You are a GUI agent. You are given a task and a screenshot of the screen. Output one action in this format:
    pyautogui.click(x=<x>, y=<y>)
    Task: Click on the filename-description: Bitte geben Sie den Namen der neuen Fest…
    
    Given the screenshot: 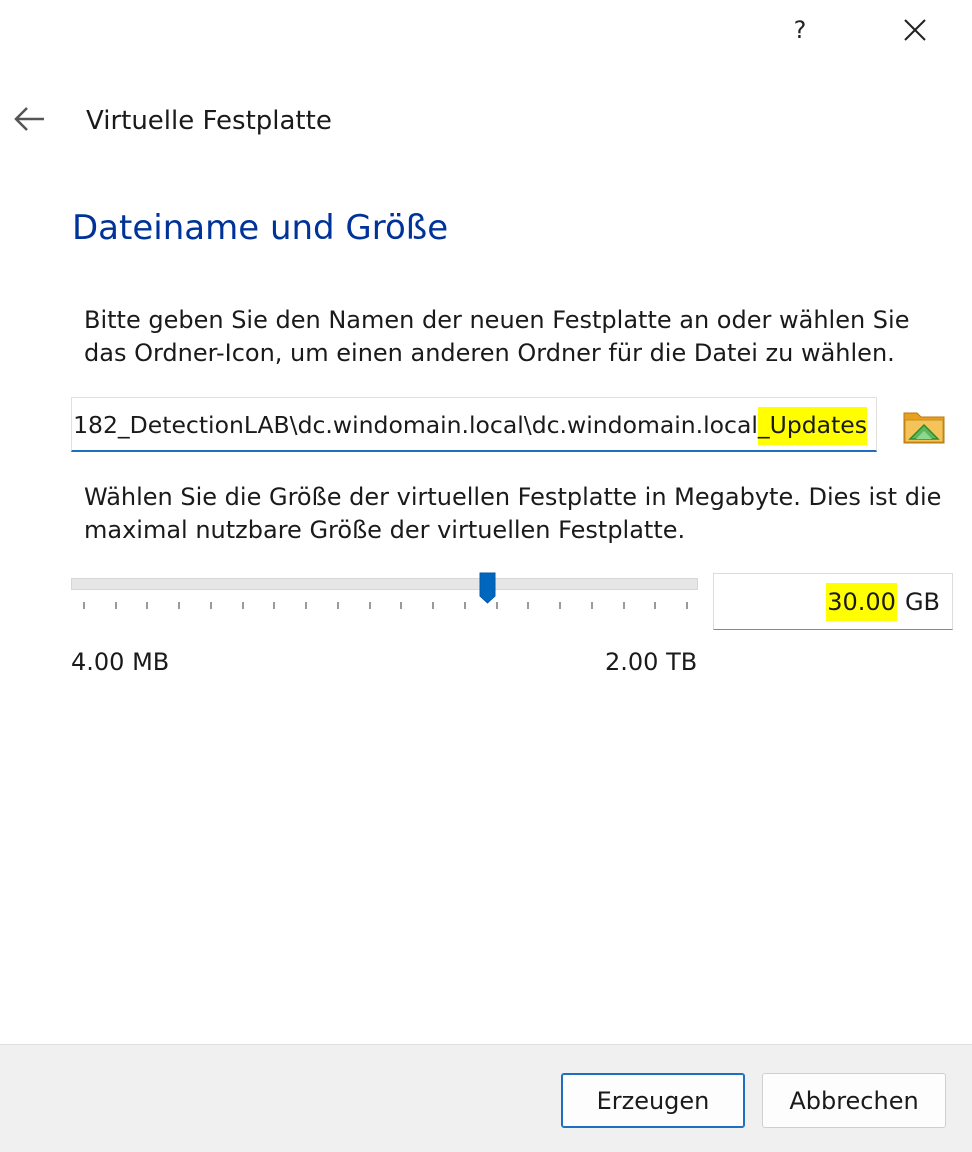 What is the action you would take?
    pyautogui.click(x=497, y=336)
    